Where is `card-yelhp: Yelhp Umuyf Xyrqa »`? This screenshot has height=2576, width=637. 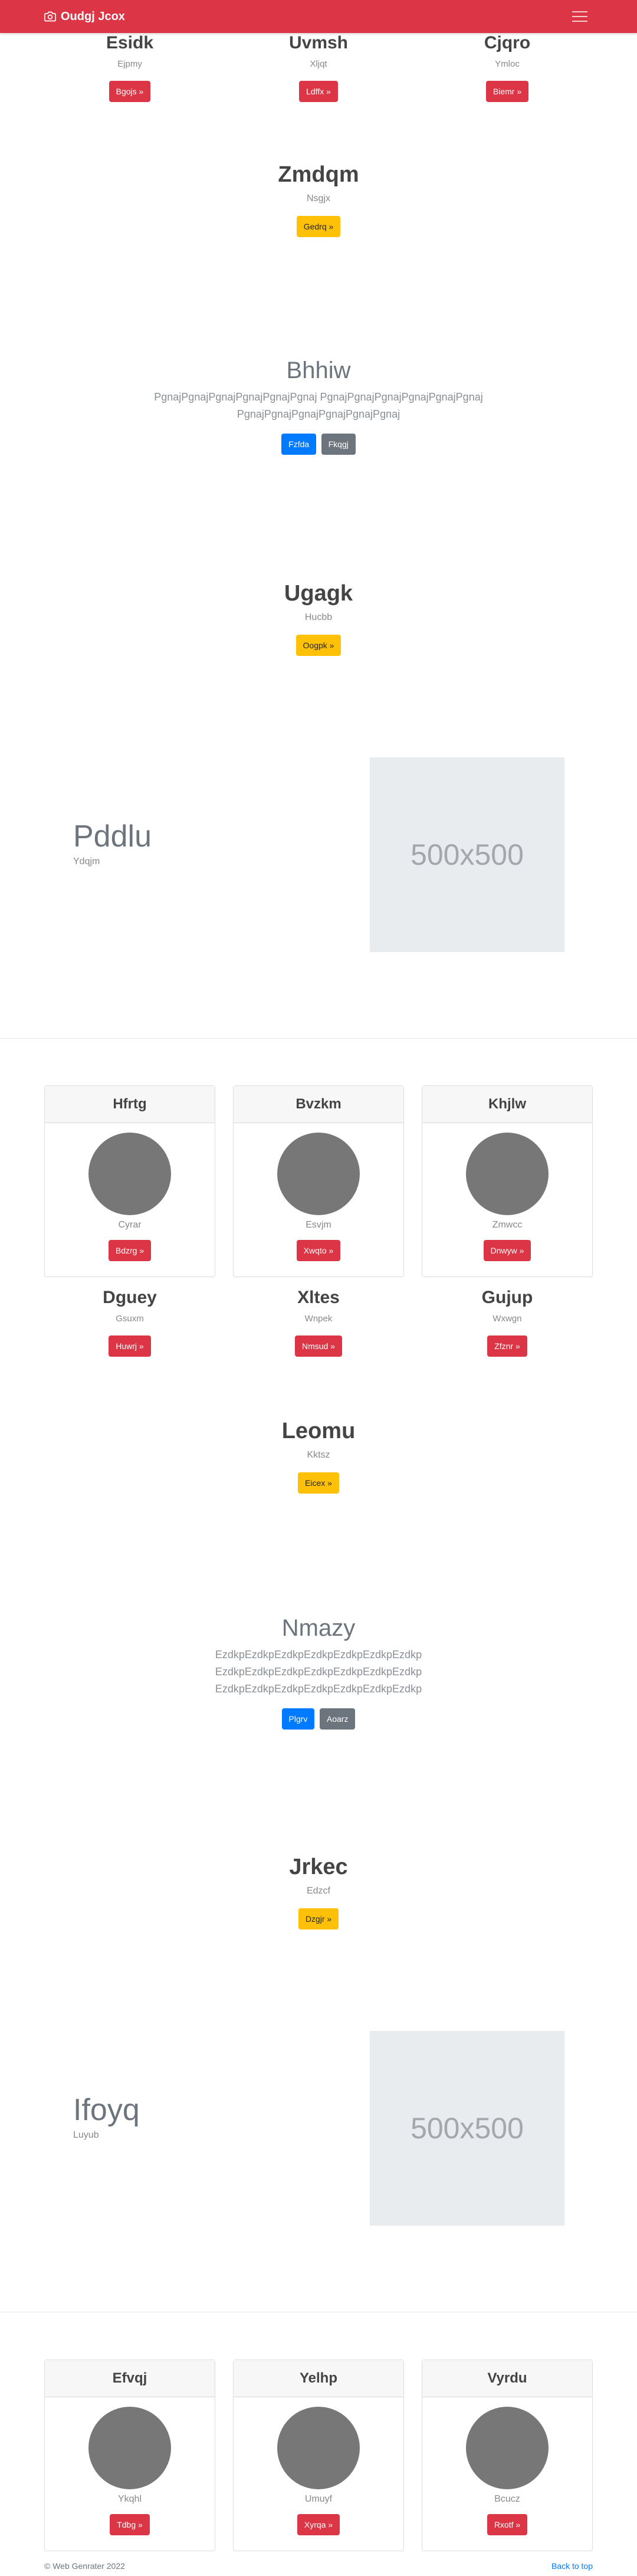
card-yelhp: Yelhp Umuyf Xyrqa » is located at coordinates (318, 2455).